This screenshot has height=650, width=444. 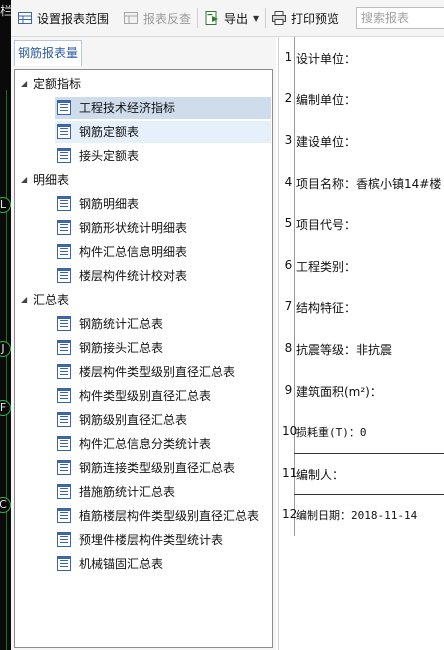 What do you see at coordinates (5, 408) in the screenshot?
I see `strip-marker-f: F` at bounding box center [5, 408].